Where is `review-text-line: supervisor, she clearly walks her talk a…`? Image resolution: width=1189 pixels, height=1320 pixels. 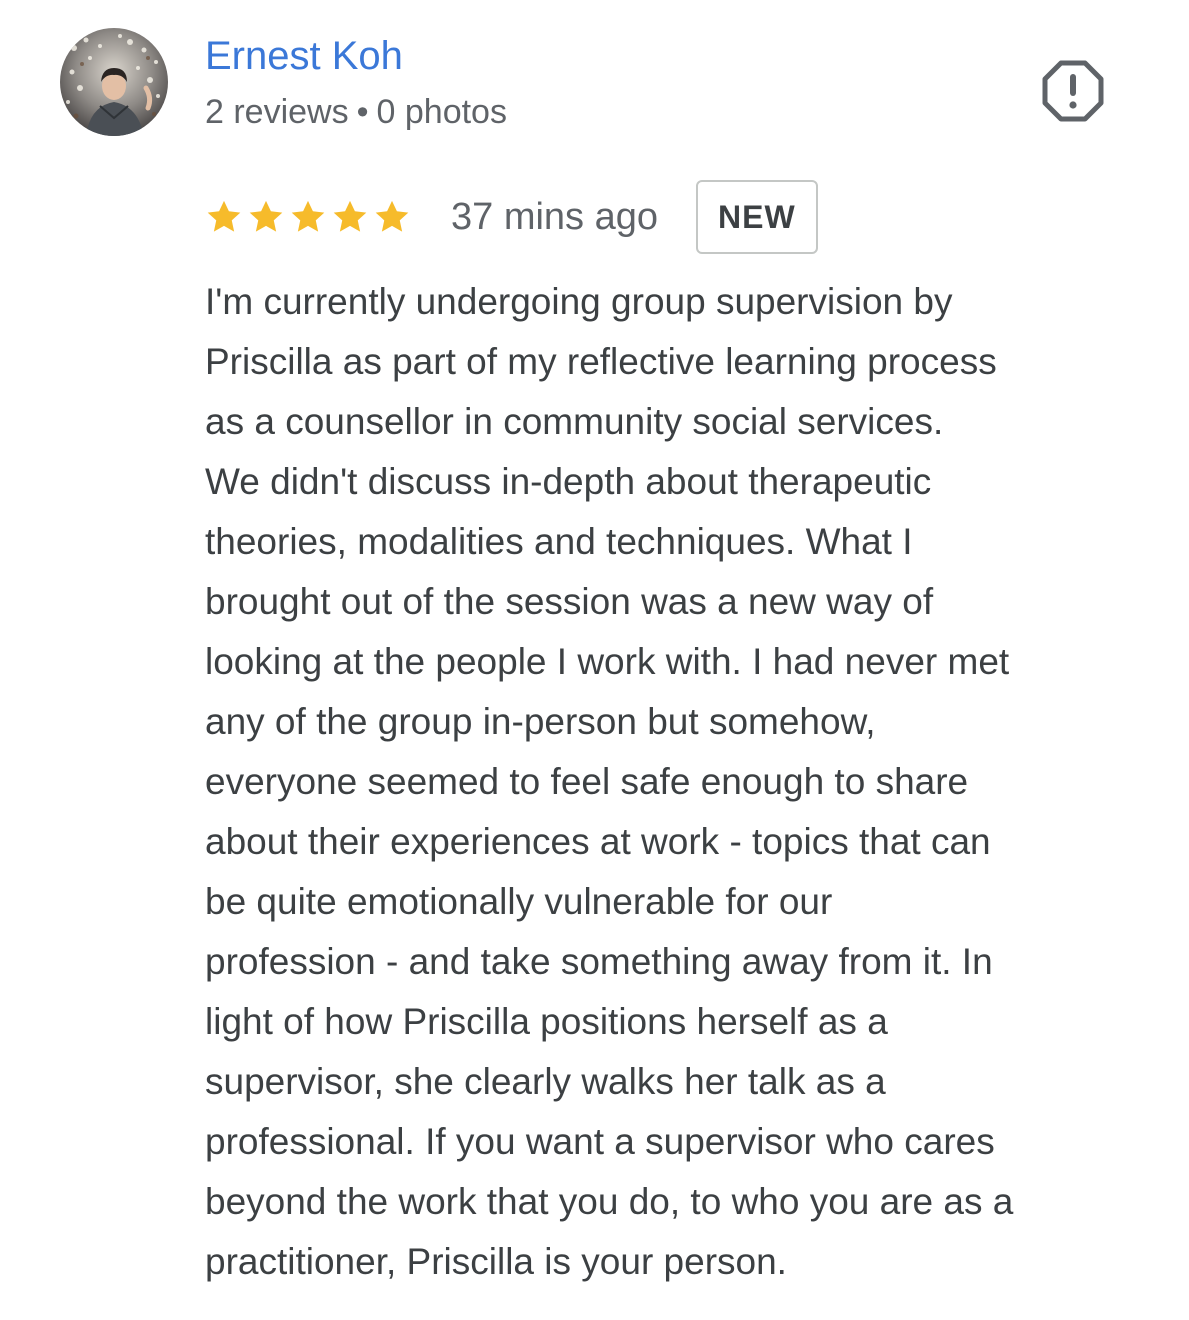
review-text-line: supervisor, she clearly walks her talk a… is located at coordinates (545, 1081).